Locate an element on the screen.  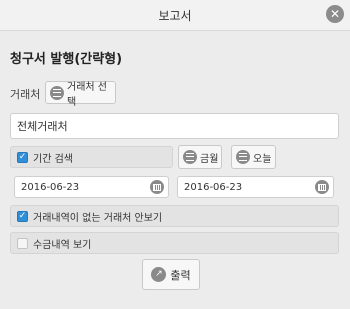
select-client-button: 거래처 선택 is located at coordinates (80, 94).